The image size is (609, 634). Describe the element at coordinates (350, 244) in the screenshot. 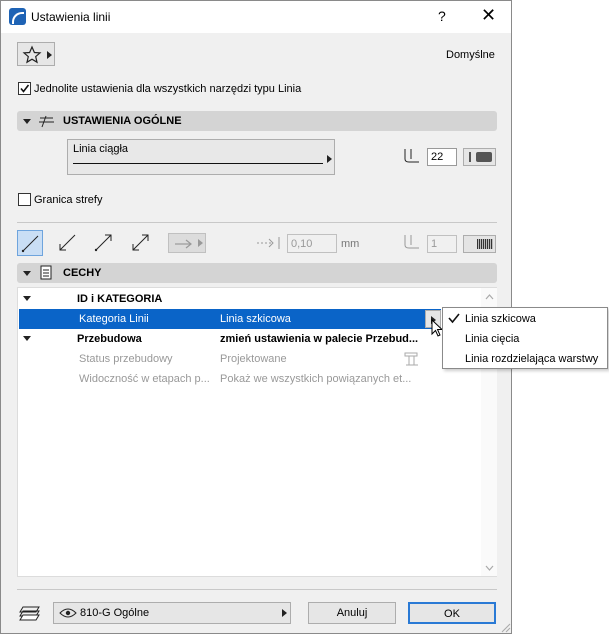

I see `arrow-size-unit: mm` at that location.